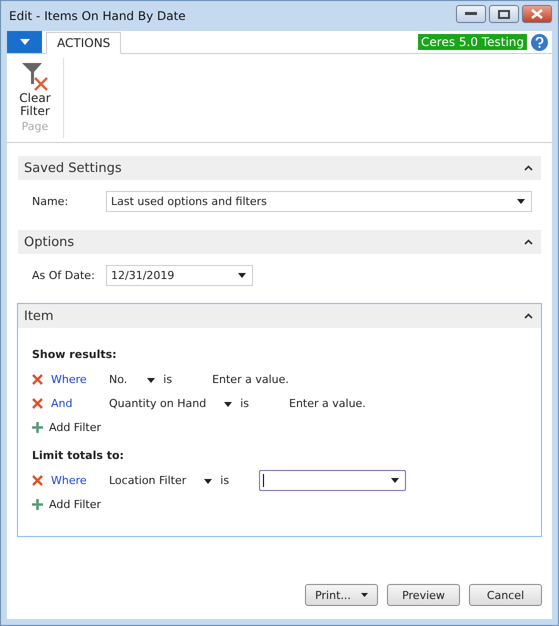 The width and height of the screenshot is (559, 626). What do you see at coordinates (118, 379) in the screenshot?
I see `filter-field: No.` at bounding box center [118, 379].